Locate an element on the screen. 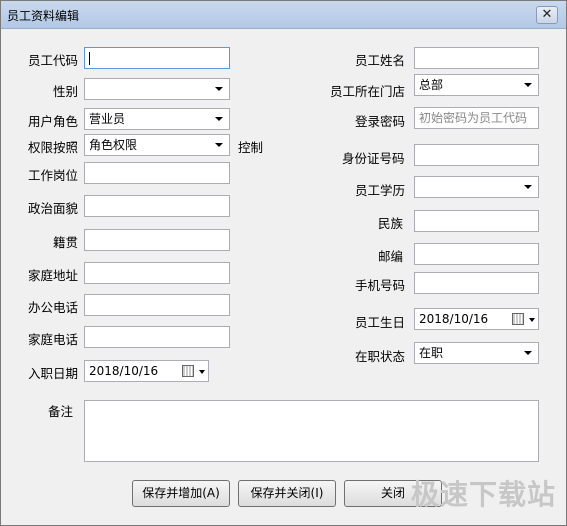 The height and width of the screenshot is (526, 567). password-placeholder: 初始密码为员工代码 is located at coordinates (473, 118).